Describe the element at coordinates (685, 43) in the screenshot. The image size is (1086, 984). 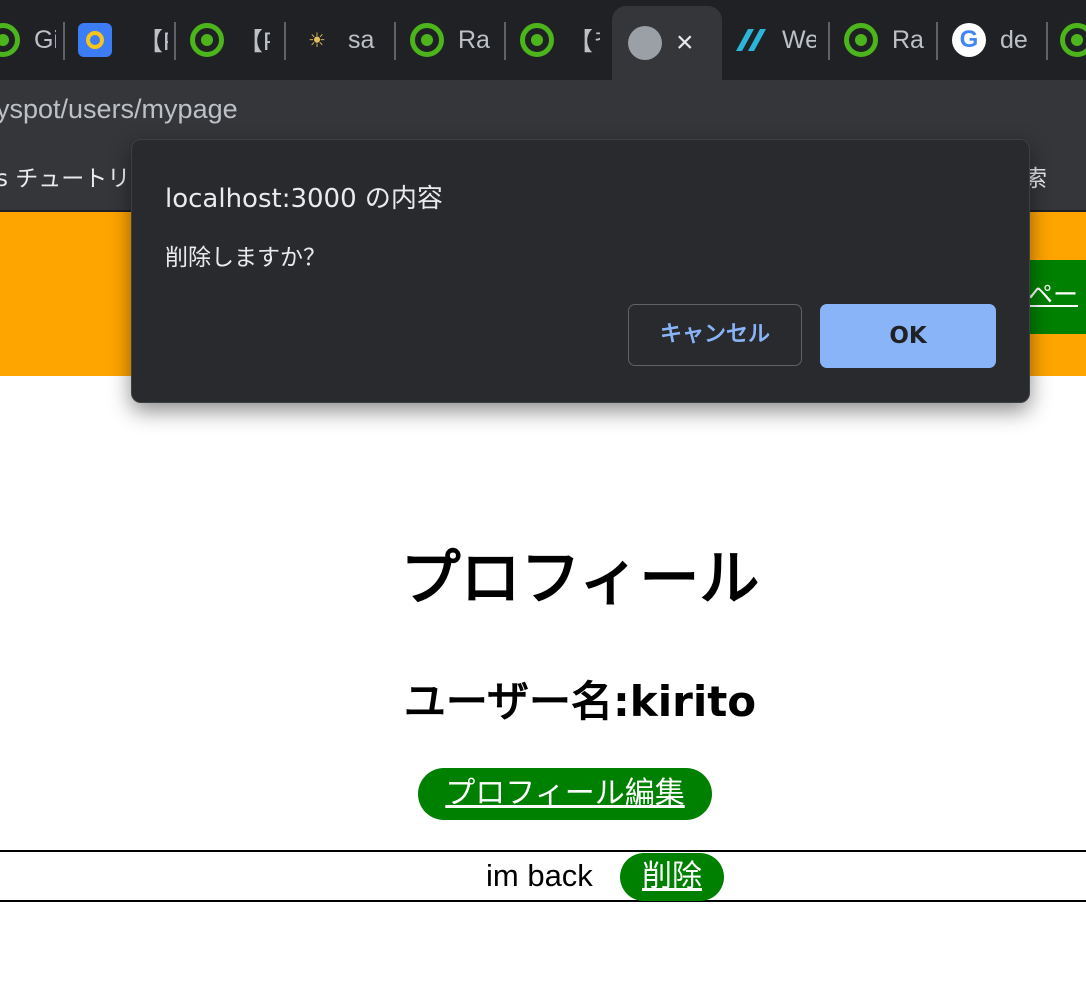
I see `tab-close-icon: ×` at that location.